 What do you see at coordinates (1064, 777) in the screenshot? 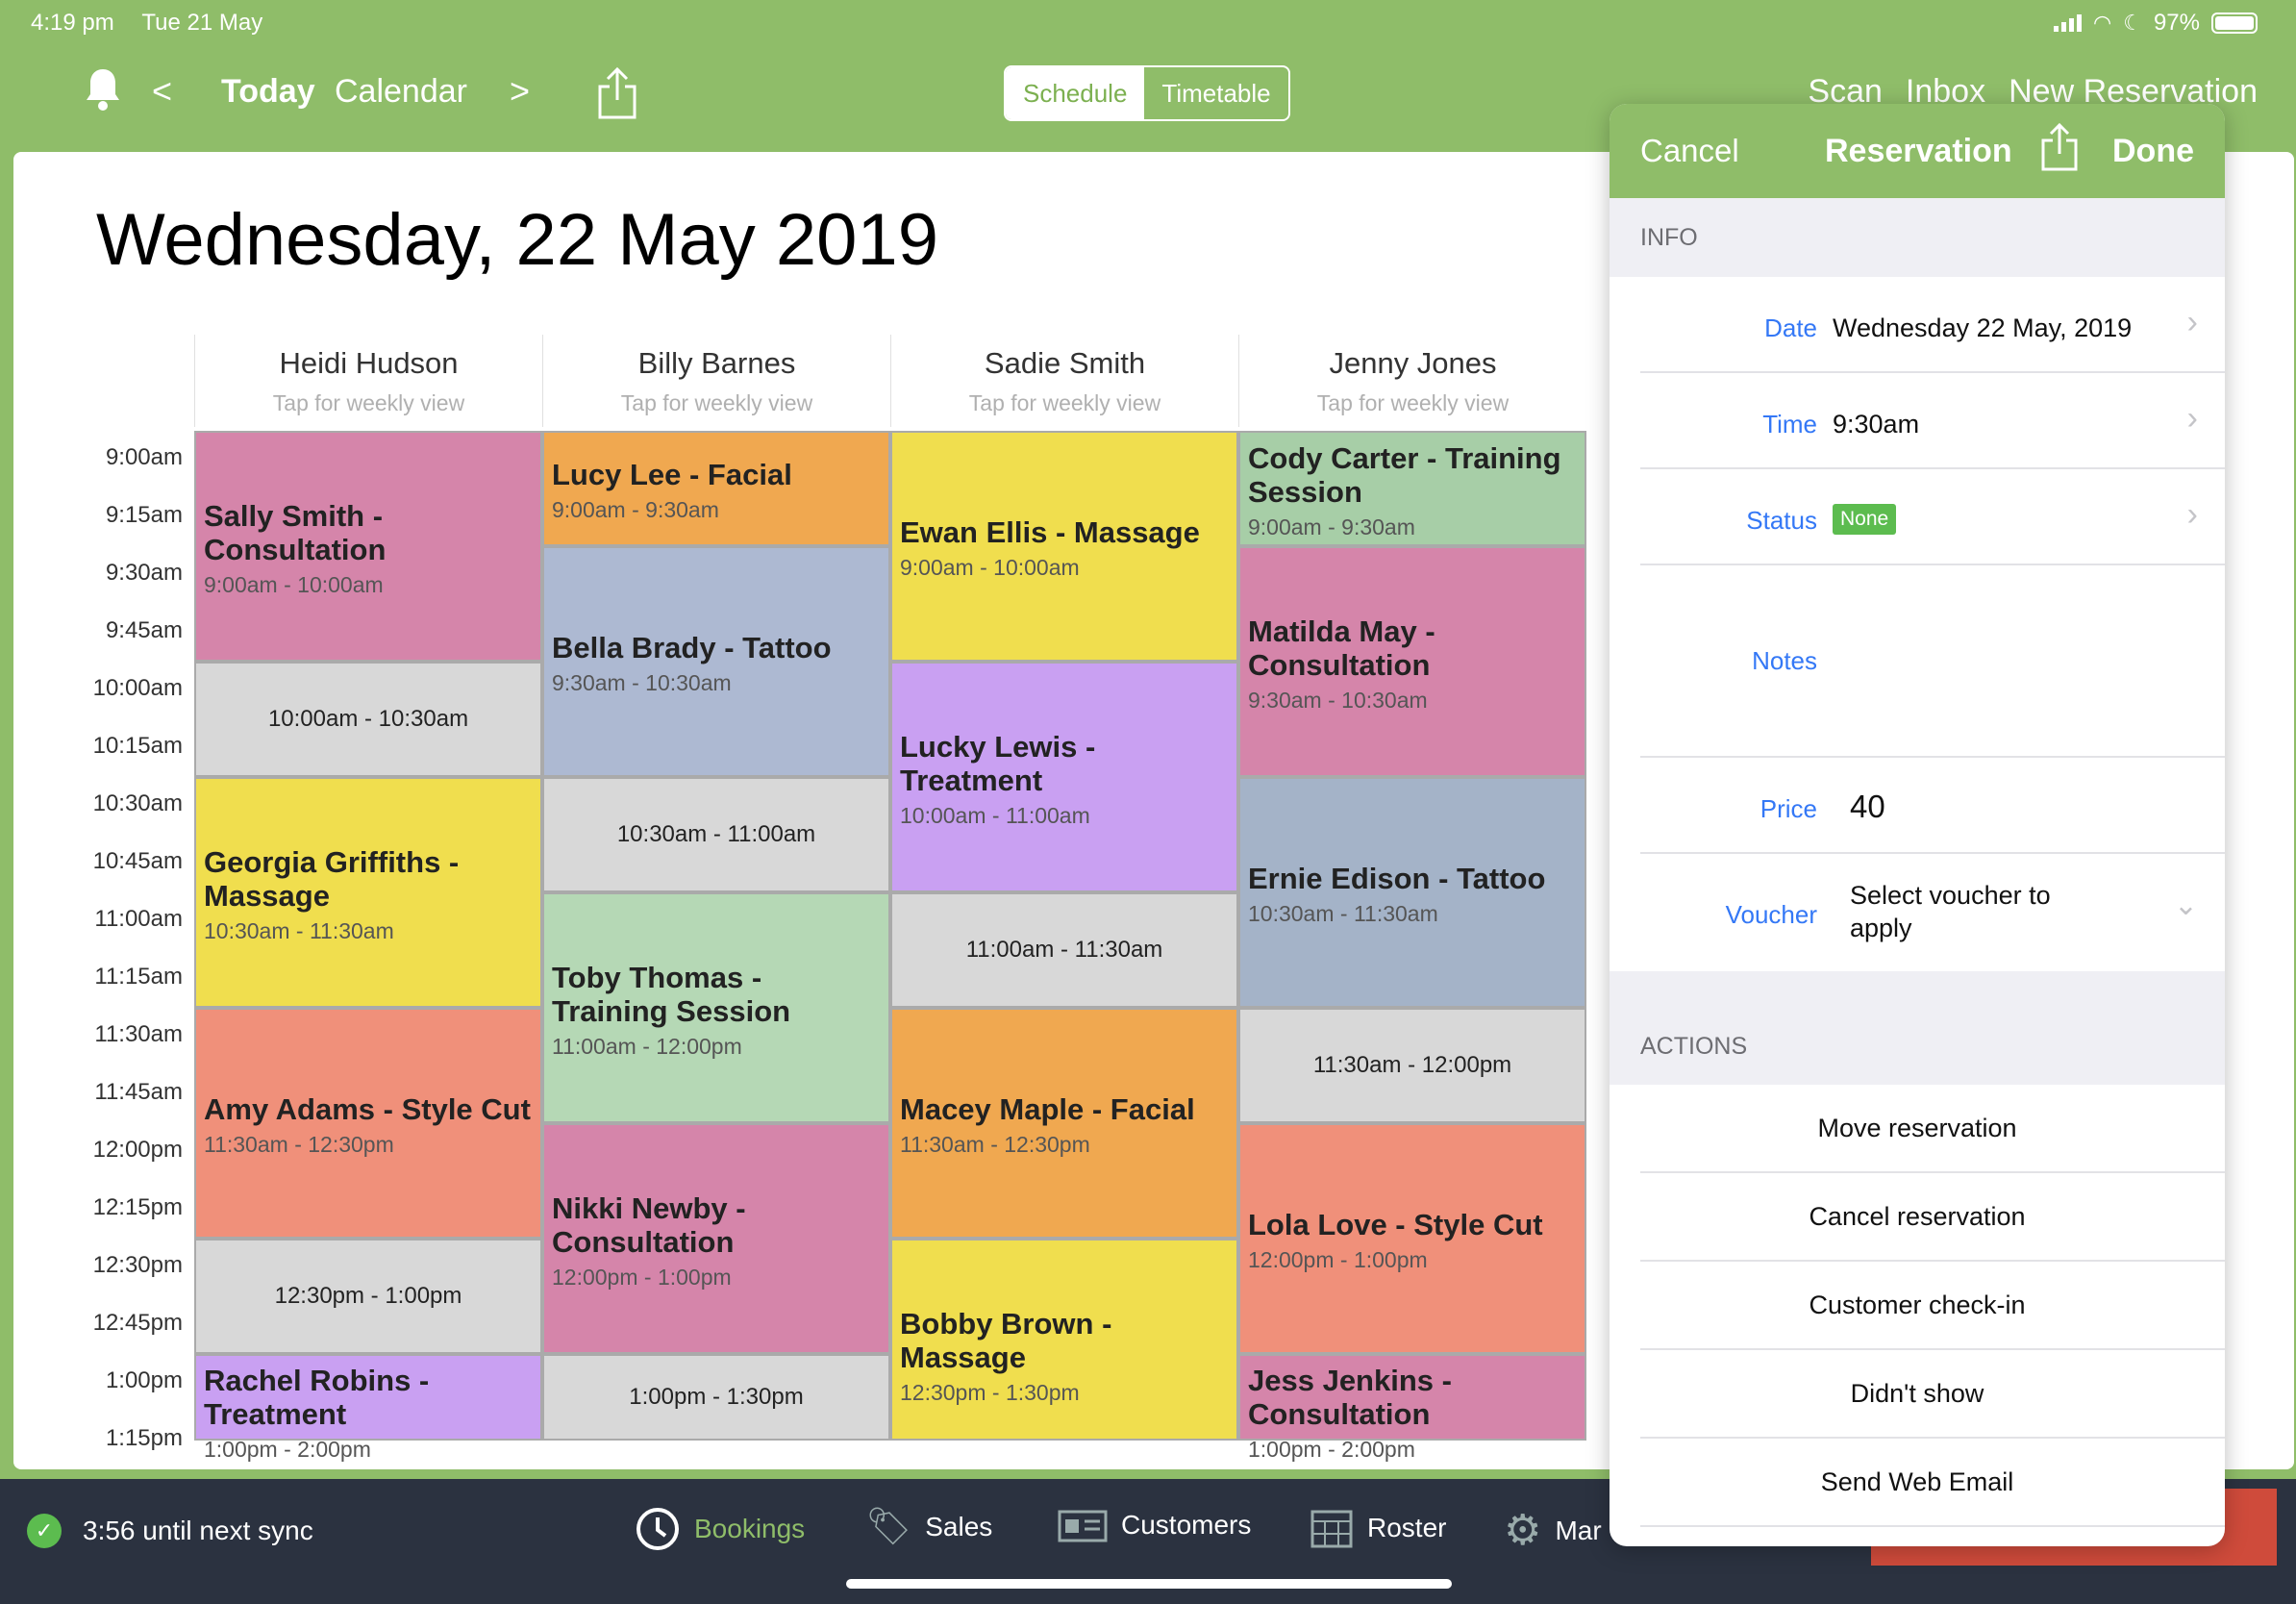
I see `booking-block: Lucky Lewis - Treatment 10:00am - 11:00am` at bounding box center [1064, 777].